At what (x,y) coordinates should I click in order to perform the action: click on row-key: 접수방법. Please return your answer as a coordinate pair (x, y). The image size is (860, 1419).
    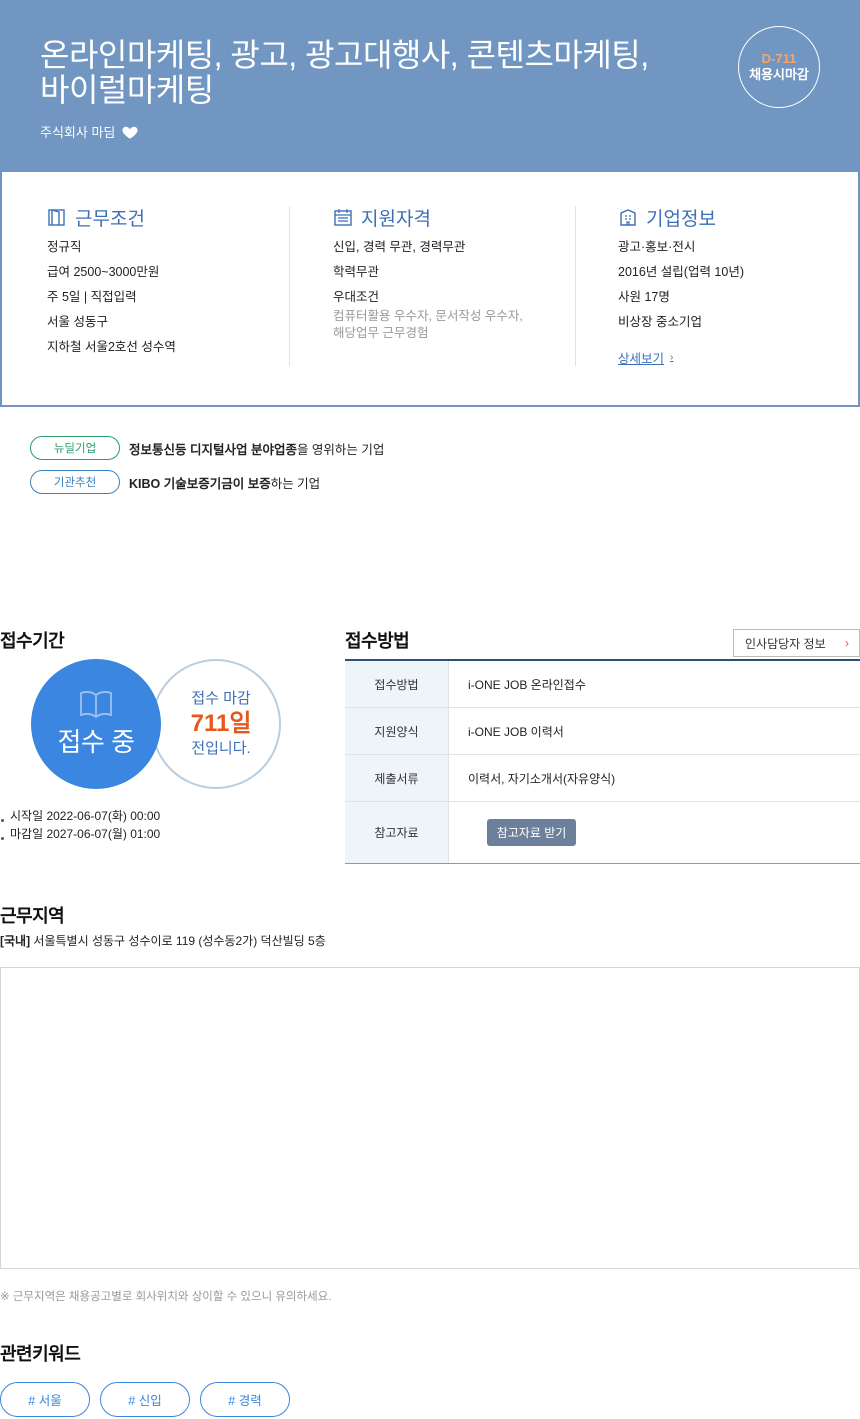
    Looking at the image, I should click on (397, 684).